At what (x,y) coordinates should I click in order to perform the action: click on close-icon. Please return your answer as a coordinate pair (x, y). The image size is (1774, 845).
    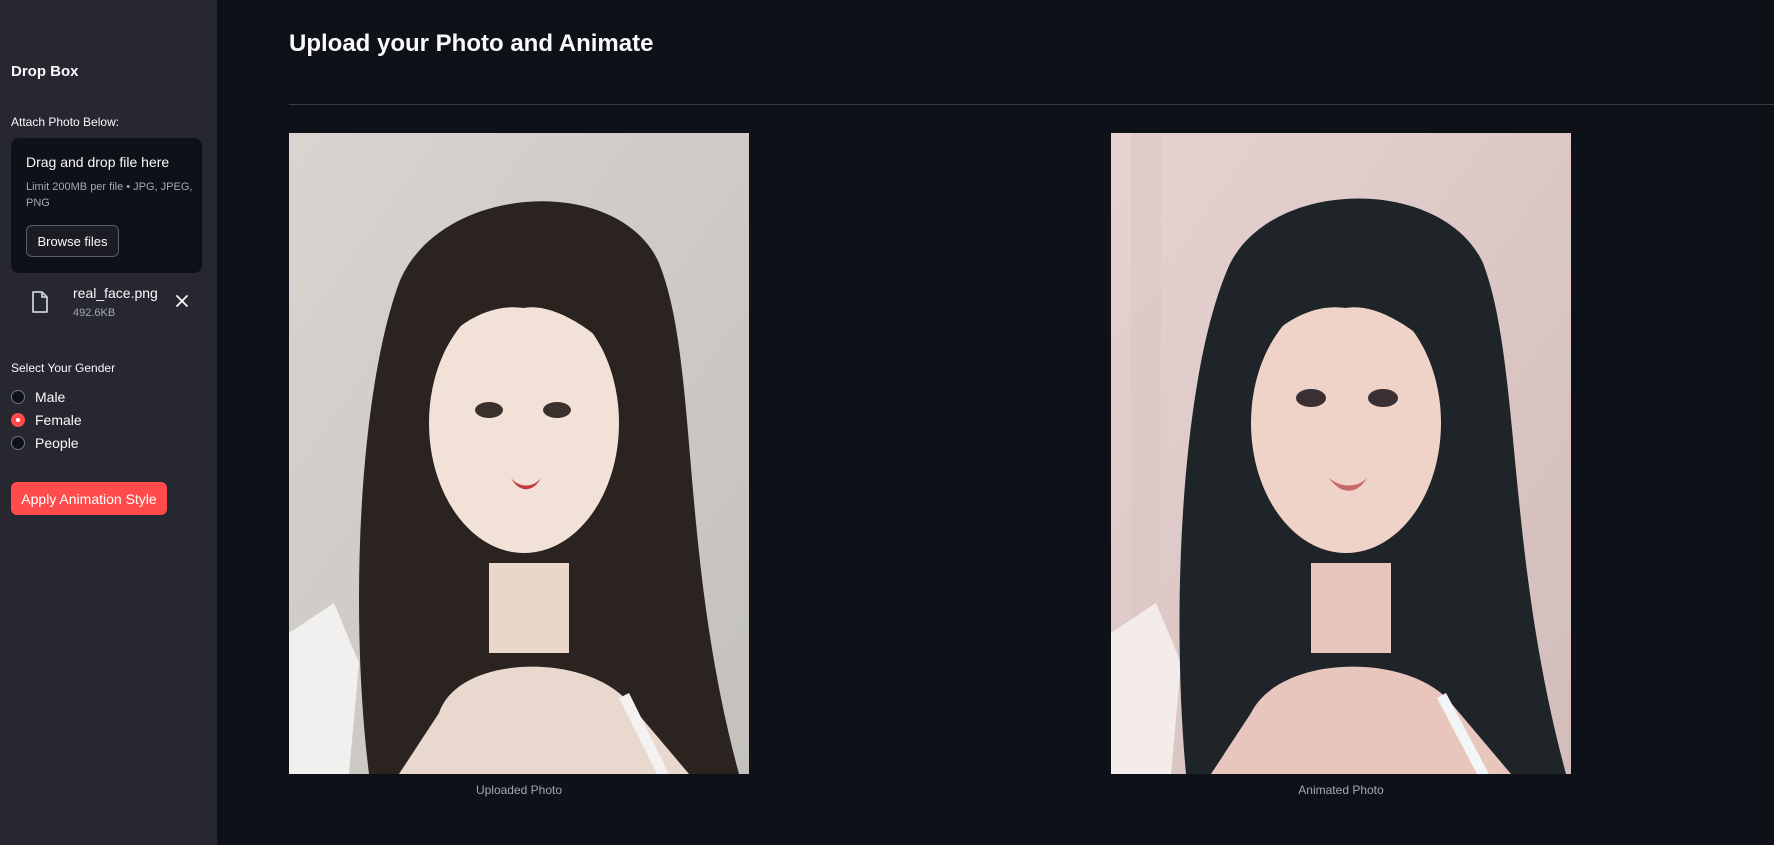
    Looking at the image, I should click on (182, 301).